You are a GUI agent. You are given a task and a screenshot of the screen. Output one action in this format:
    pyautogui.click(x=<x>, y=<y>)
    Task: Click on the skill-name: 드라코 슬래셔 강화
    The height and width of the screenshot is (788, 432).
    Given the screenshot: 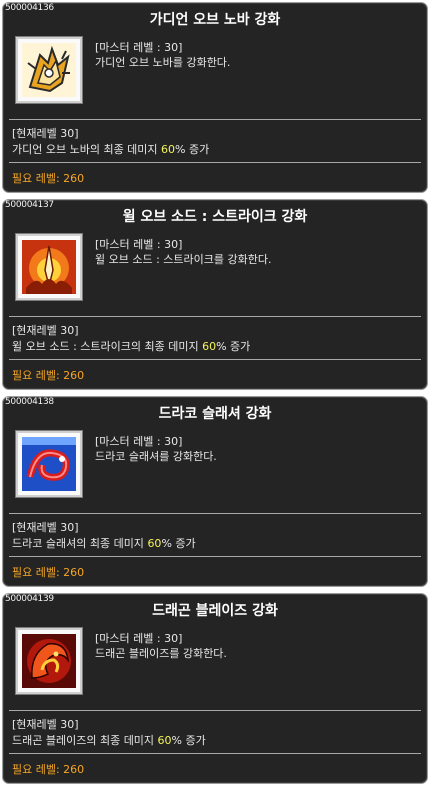 What is the action you would take?
    pyautogui.click(x=215, y=414)
    